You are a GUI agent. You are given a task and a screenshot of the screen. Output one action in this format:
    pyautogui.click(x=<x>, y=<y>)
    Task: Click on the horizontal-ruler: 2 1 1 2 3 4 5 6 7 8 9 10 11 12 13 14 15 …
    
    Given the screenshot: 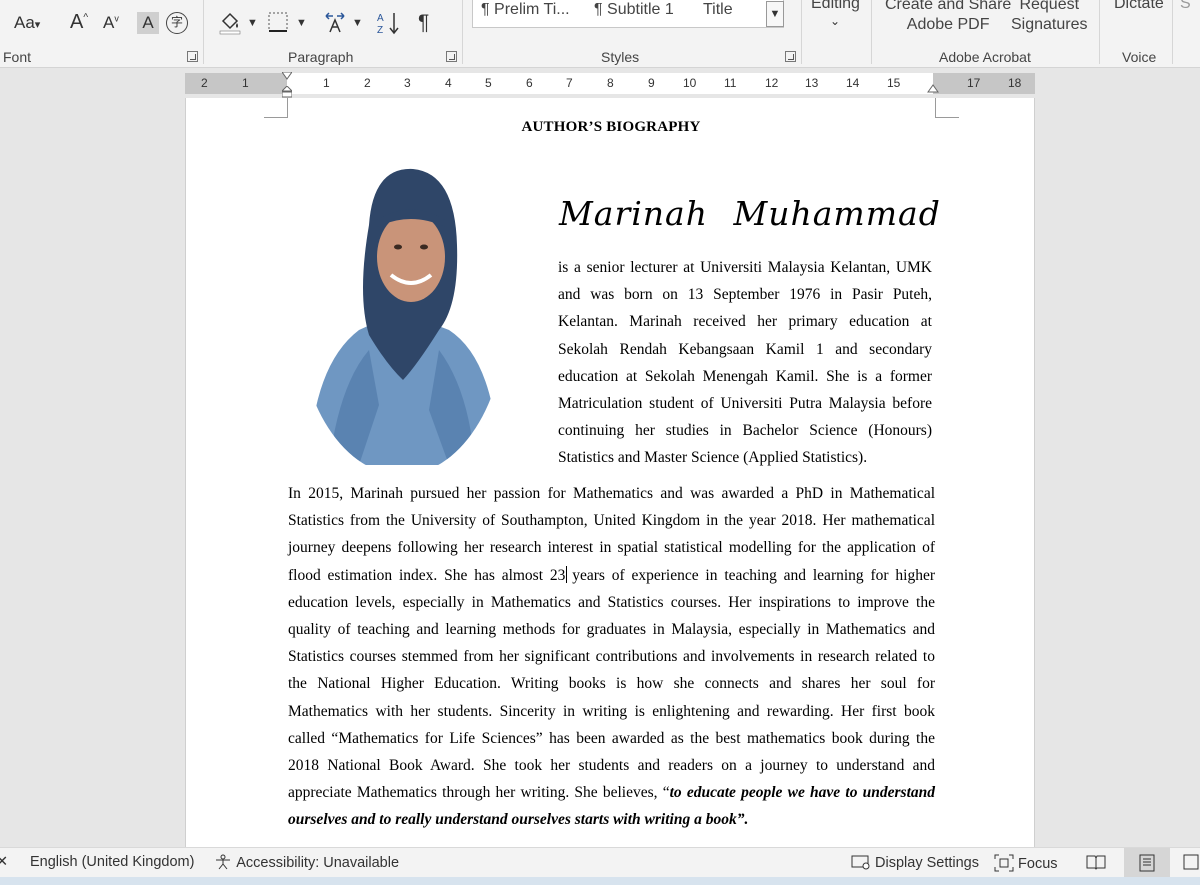 What is the action you would take?
    pyautogui.click(x=610, y=83)
    